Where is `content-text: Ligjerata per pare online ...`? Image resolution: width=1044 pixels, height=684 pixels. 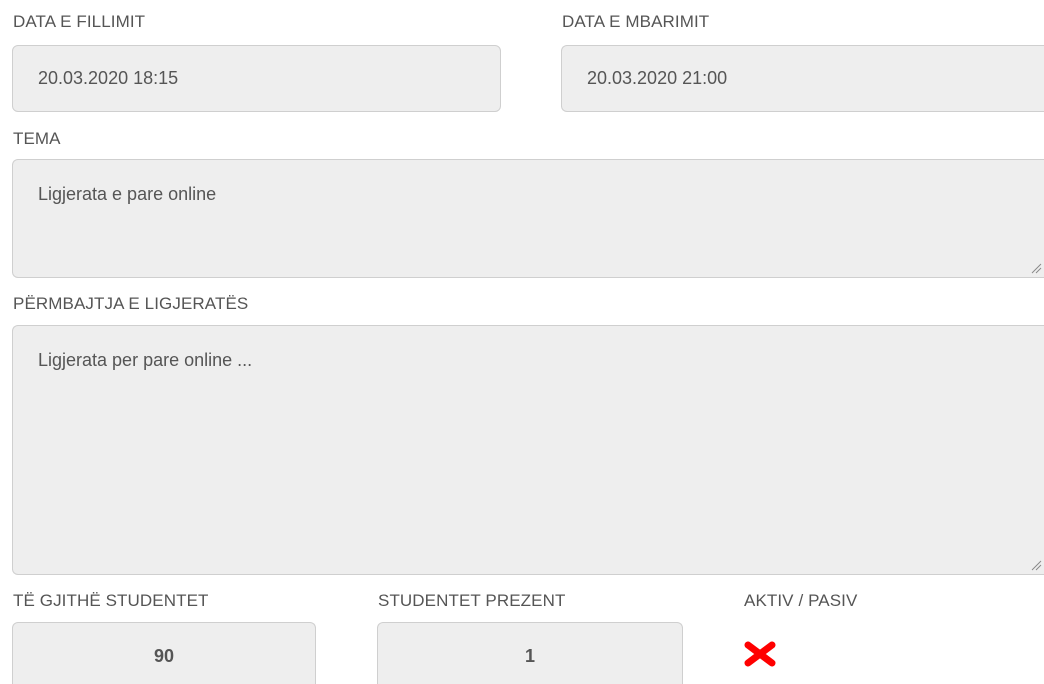 content-text: Ligjerata per pare online ... is located at coordinates (145, 360).